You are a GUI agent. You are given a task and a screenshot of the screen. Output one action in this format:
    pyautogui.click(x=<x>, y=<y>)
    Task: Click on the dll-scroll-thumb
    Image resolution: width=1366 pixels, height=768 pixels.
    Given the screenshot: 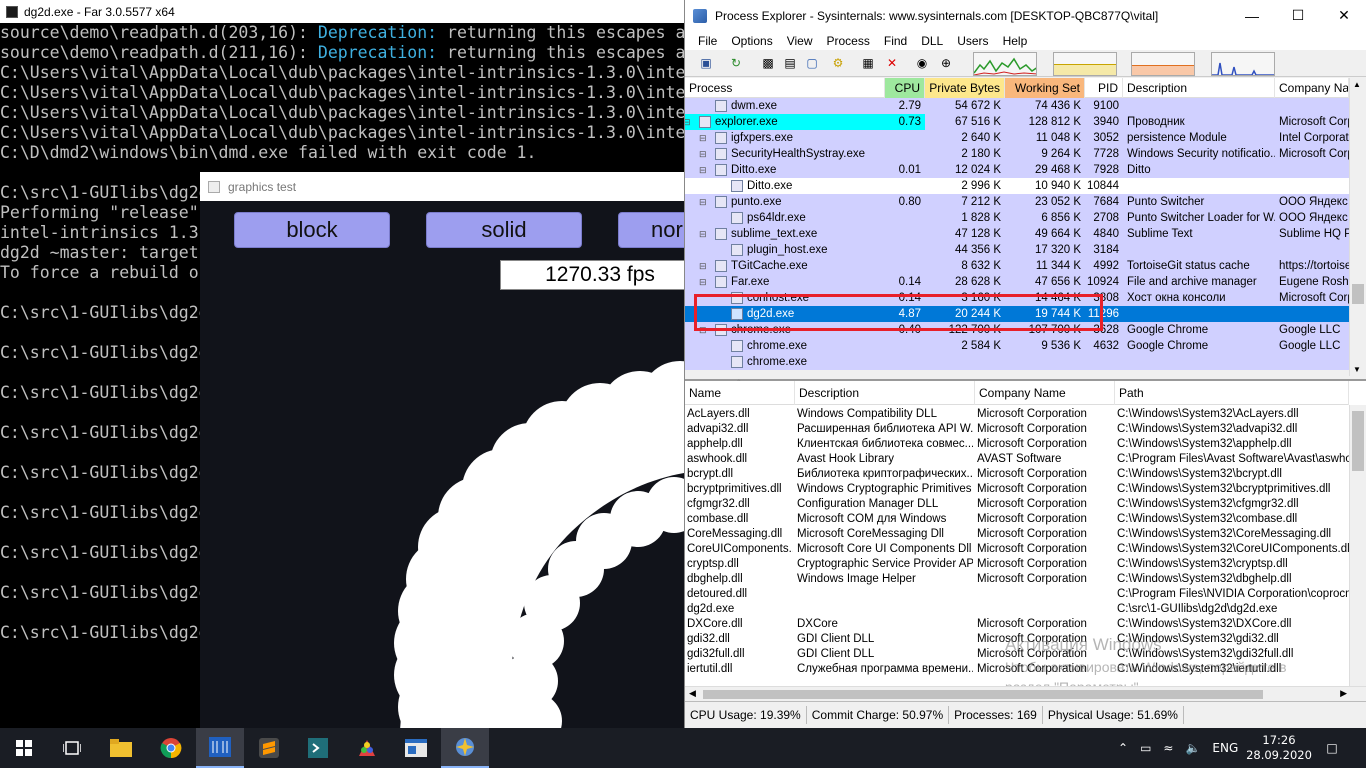 What is the action you would take?
    pyautogui.click(x=1358, y=441)
    